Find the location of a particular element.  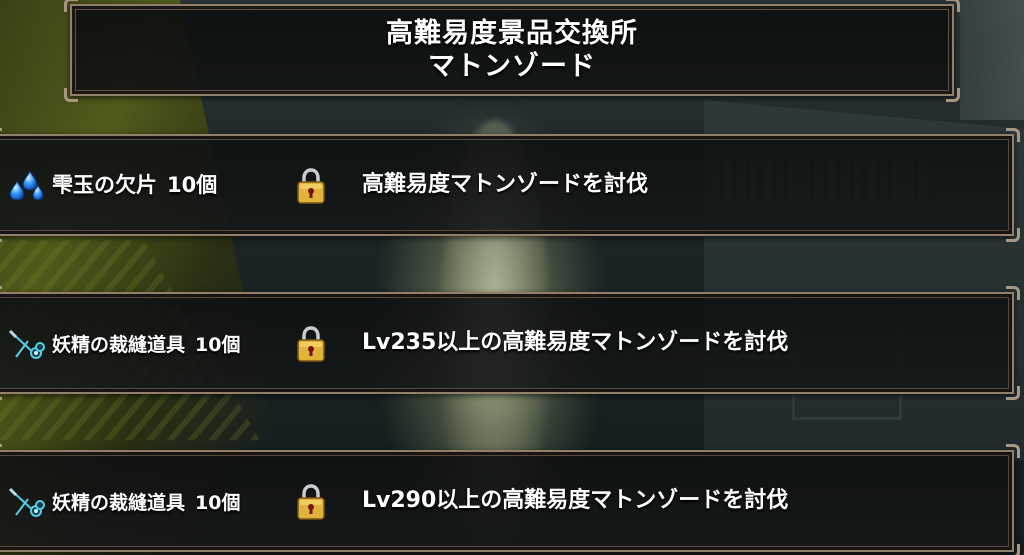

item-name: 雫玉の欠片 is located at coordinates (104, 185).